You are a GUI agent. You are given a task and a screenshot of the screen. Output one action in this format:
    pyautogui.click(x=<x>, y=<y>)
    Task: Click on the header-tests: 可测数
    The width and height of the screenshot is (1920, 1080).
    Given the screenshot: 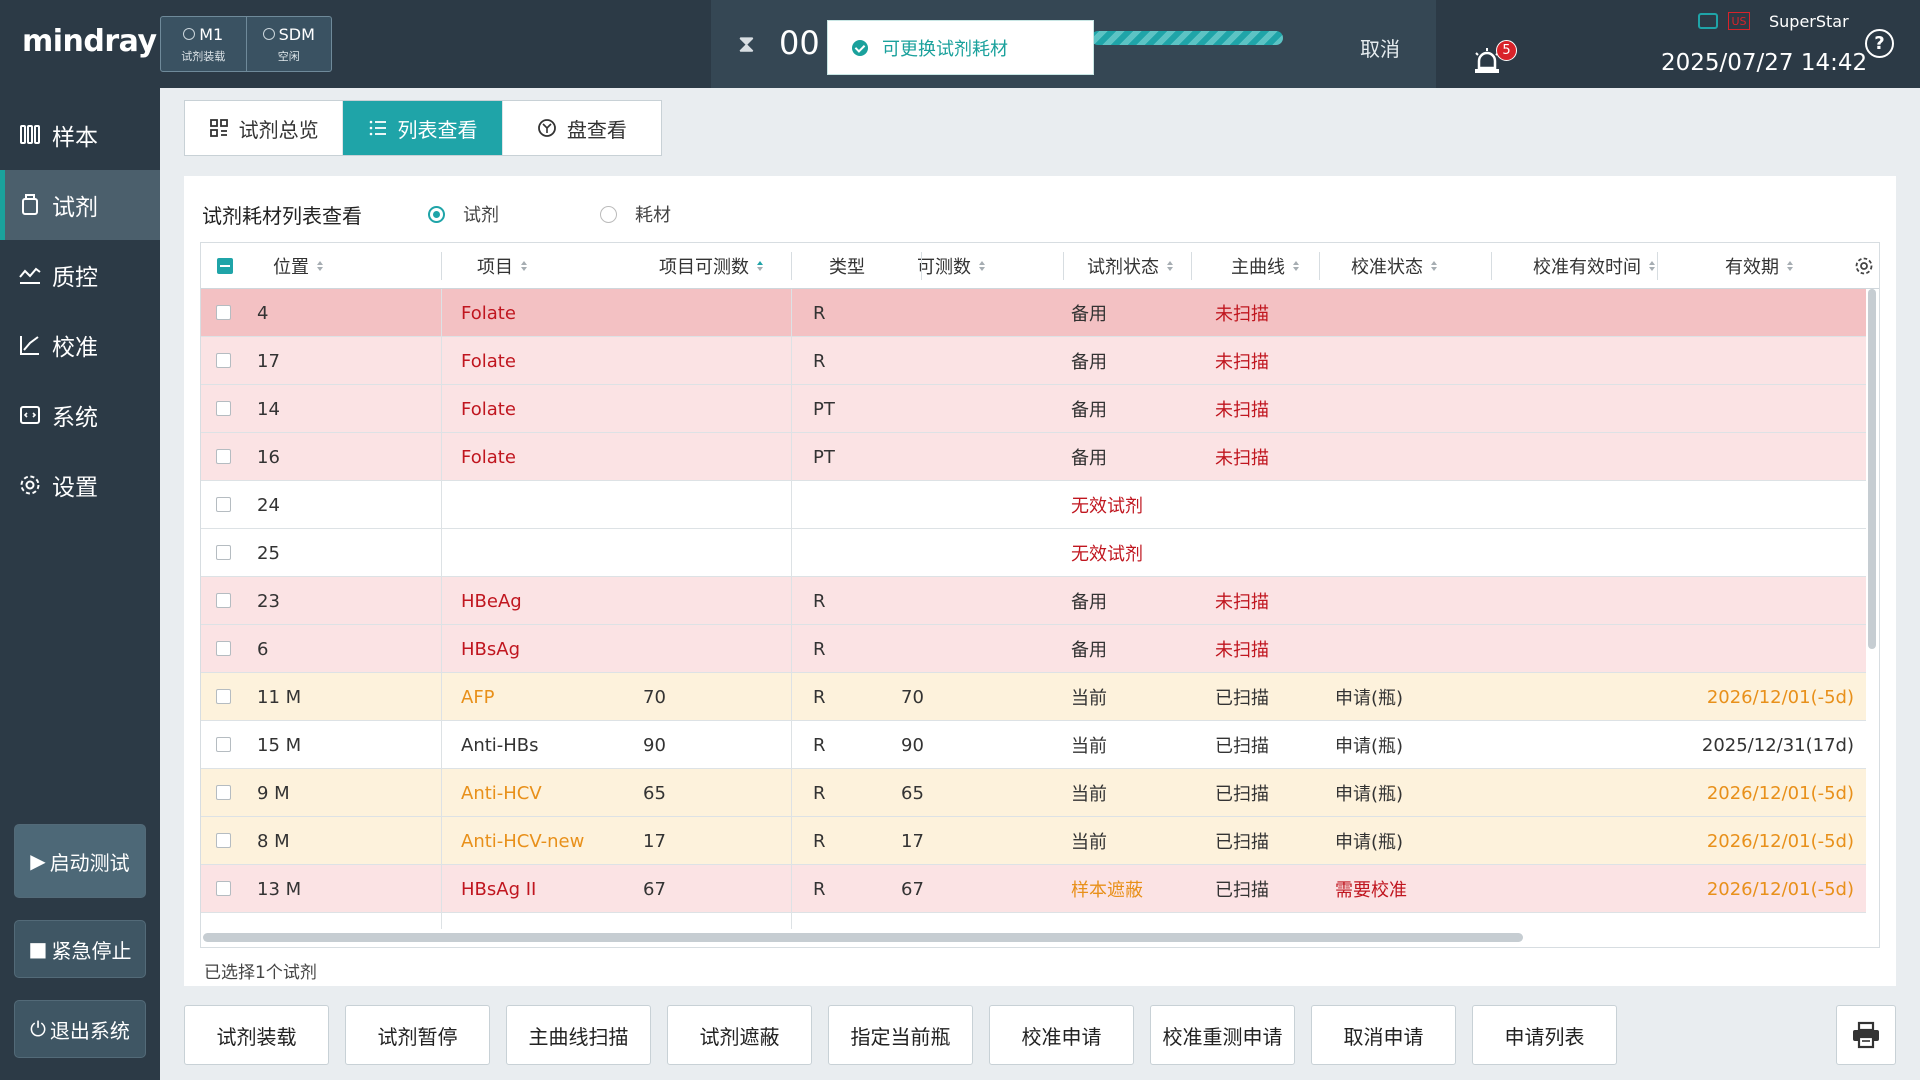 What is the action you would take?
    pyautogui.click(x=951, y=266)
    